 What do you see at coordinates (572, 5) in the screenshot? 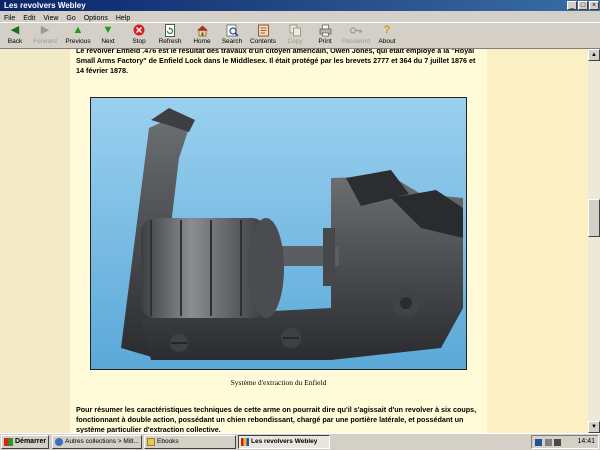
I see `minimize-button: _` at bounding box center [572, 5].